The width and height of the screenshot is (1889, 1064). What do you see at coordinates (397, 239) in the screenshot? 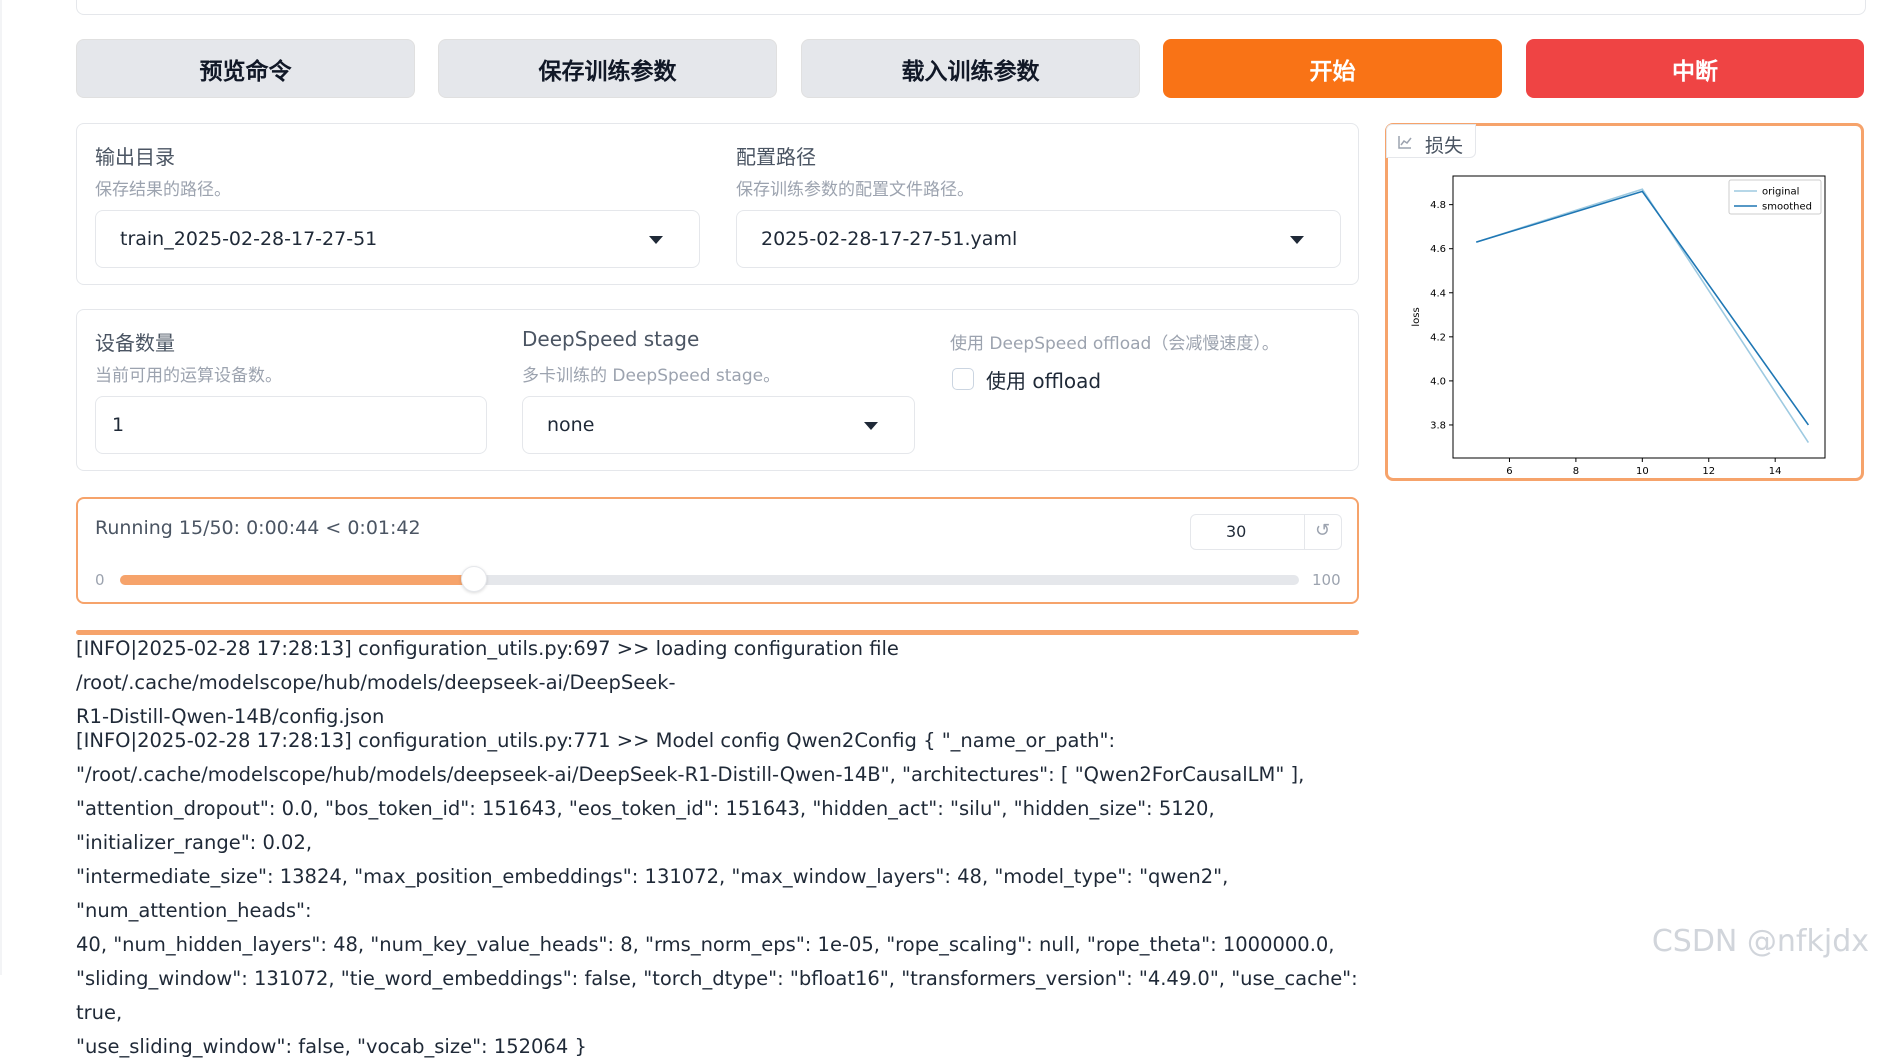
I see `output-dir-select: train_2025-02-28-17-27-51` at bounding box center [397, 239].